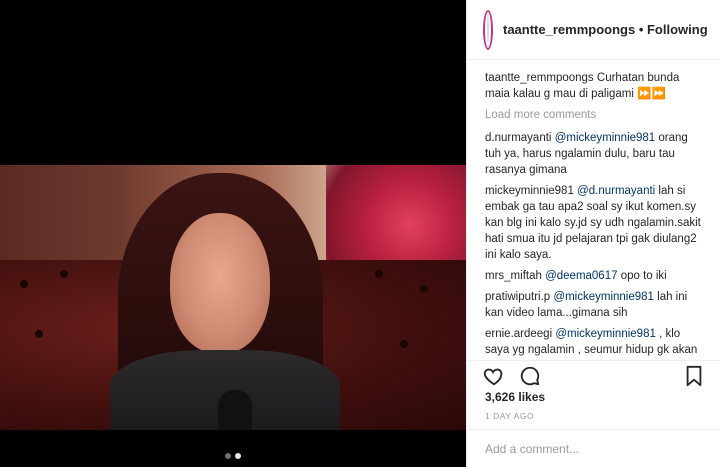  What do you see at coordinates (616, 191) in the screenshot?
I see `comment-mention: @d.nurmayanti` at bounding box center [616, 191].